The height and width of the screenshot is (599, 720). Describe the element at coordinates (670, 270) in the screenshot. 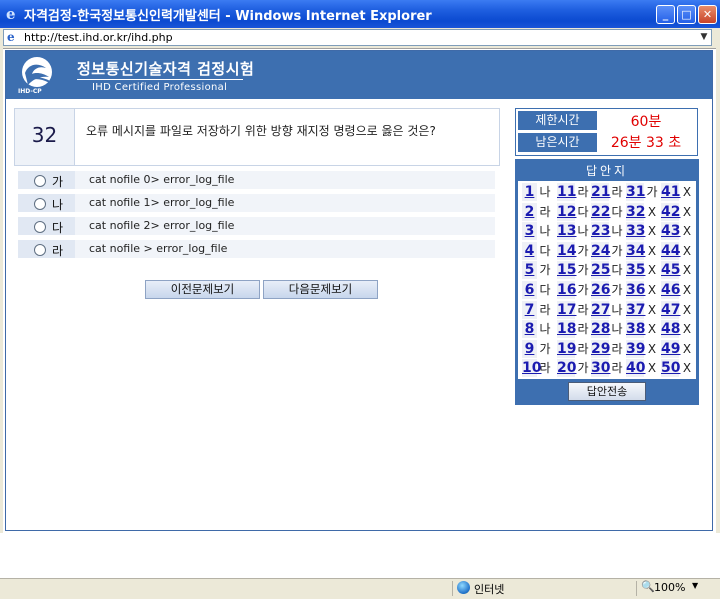

I see `answer-sheet-question-link: 45` at that location.